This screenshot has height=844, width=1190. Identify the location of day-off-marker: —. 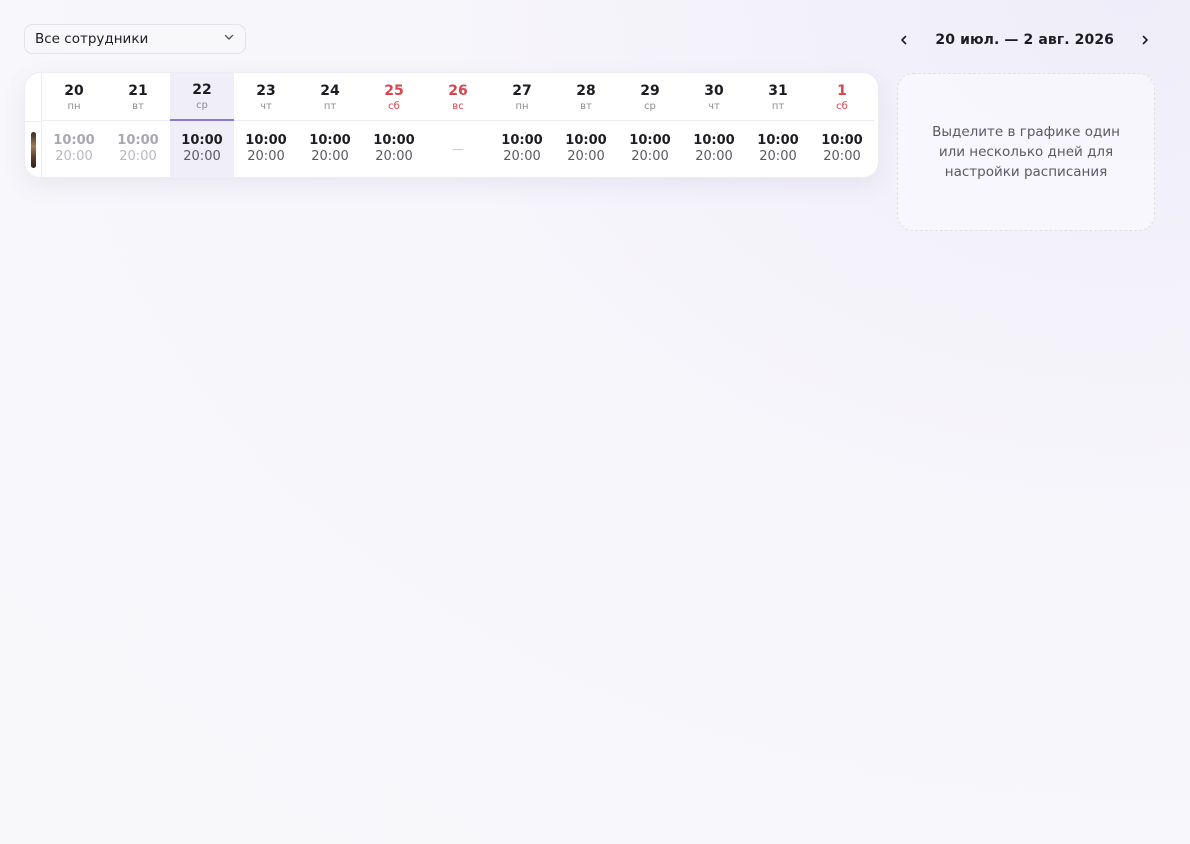
(458, 149).